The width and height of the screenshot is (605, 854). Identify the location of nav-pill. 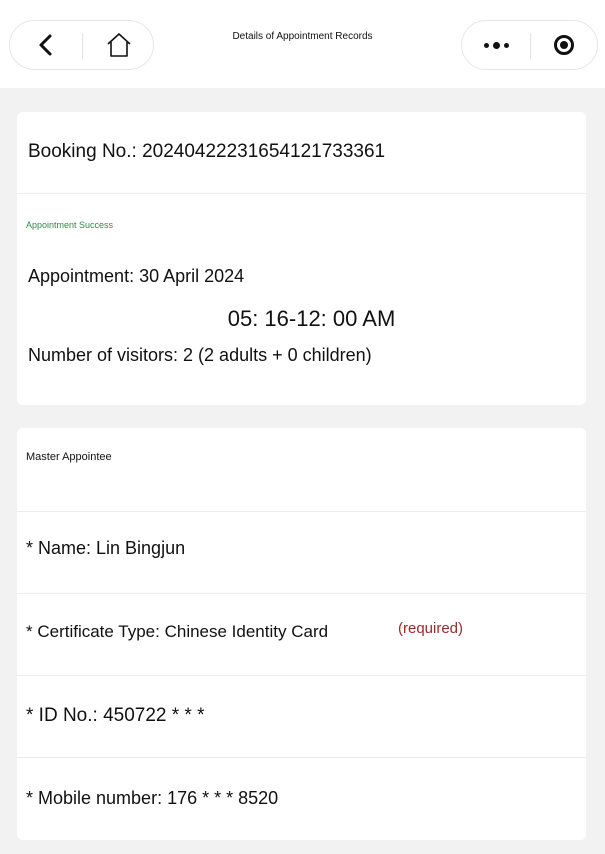
(81, 45).